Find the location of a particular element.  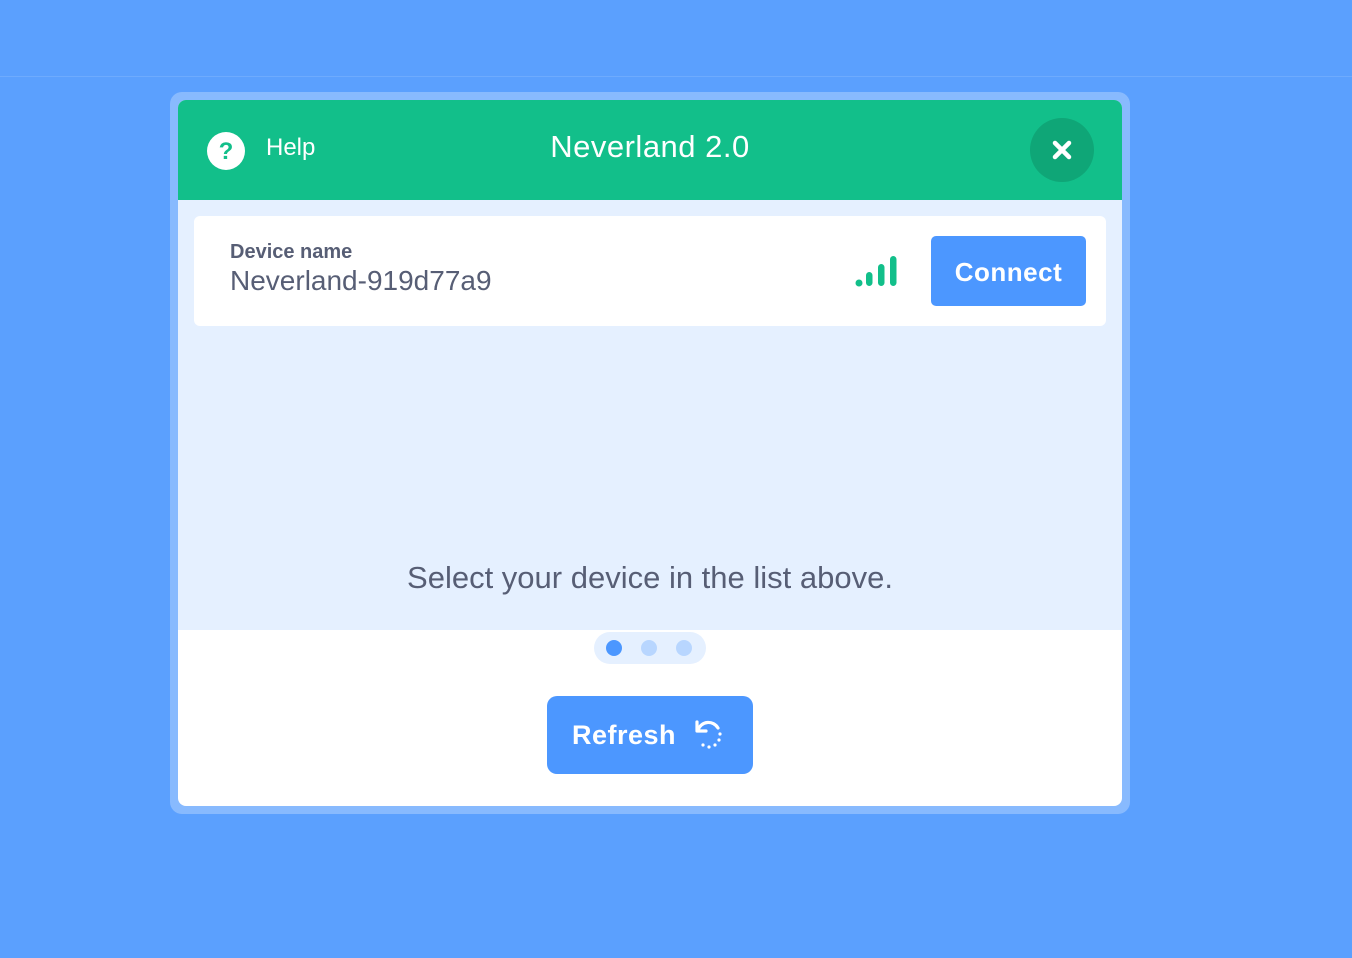

refresh-label: Refresh is located at coordinates (624, 735).